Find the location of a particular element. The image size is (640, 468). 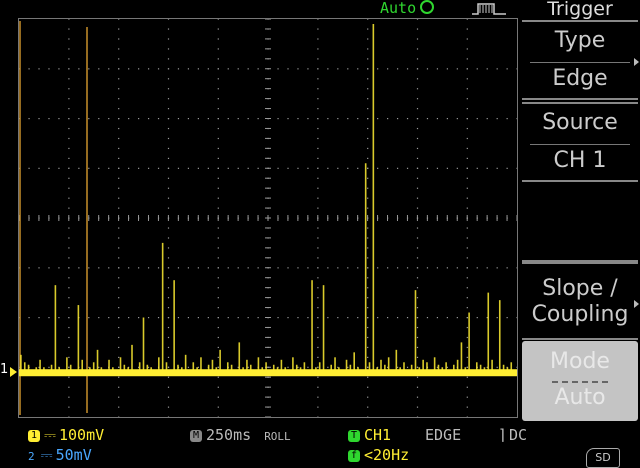

timebase-readout: M 250ms ROLL is located at coordinates (240, 435).